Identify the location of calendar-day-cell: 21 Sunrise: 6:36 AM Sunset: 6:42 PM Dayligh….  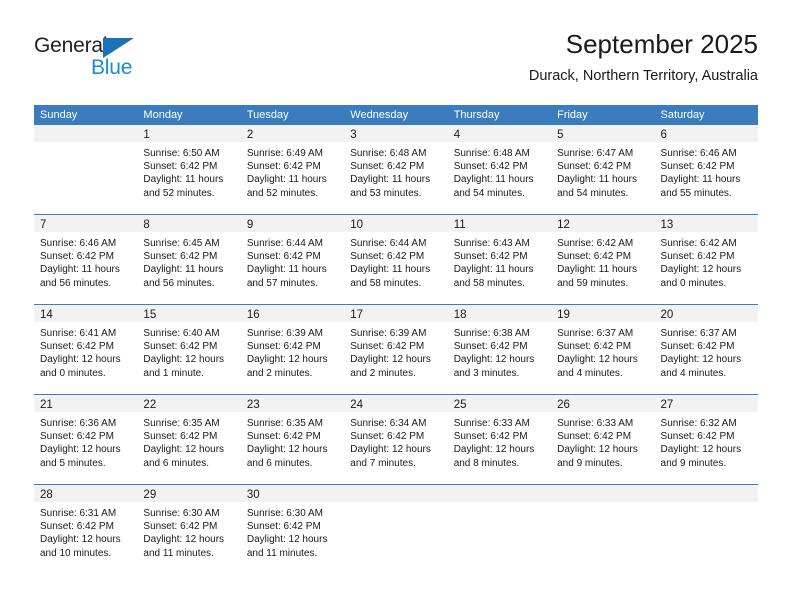
(86, 439).